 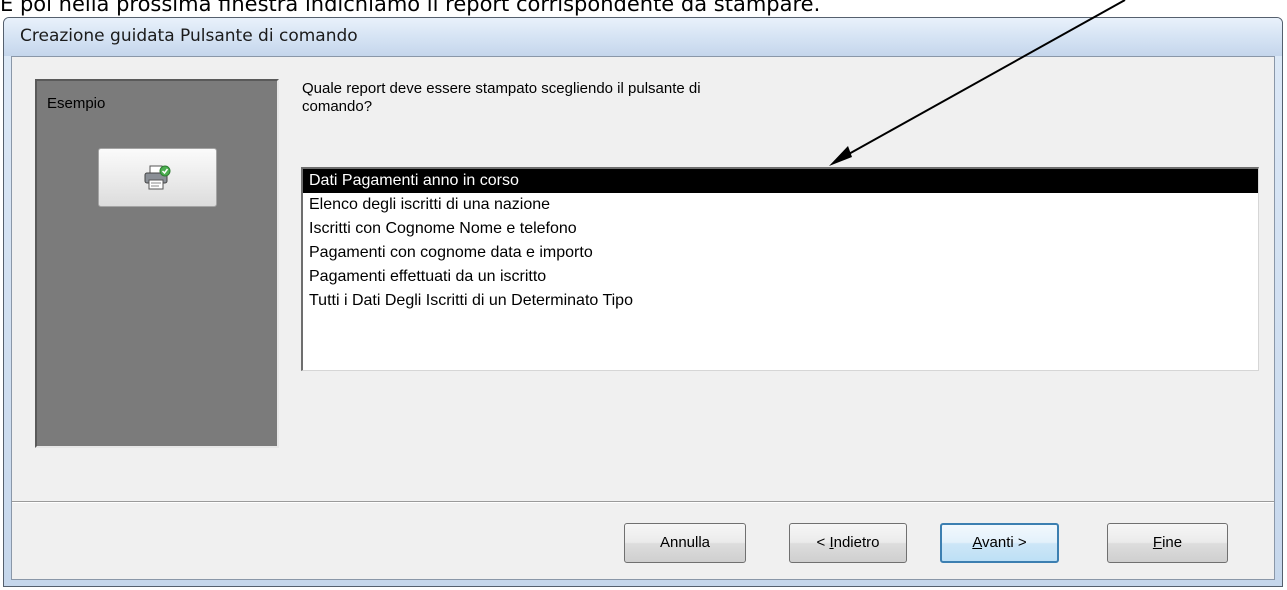 I want to click on report-list-item: Pagamenti effettuati da un iscritto, so click(x=780, y=277).